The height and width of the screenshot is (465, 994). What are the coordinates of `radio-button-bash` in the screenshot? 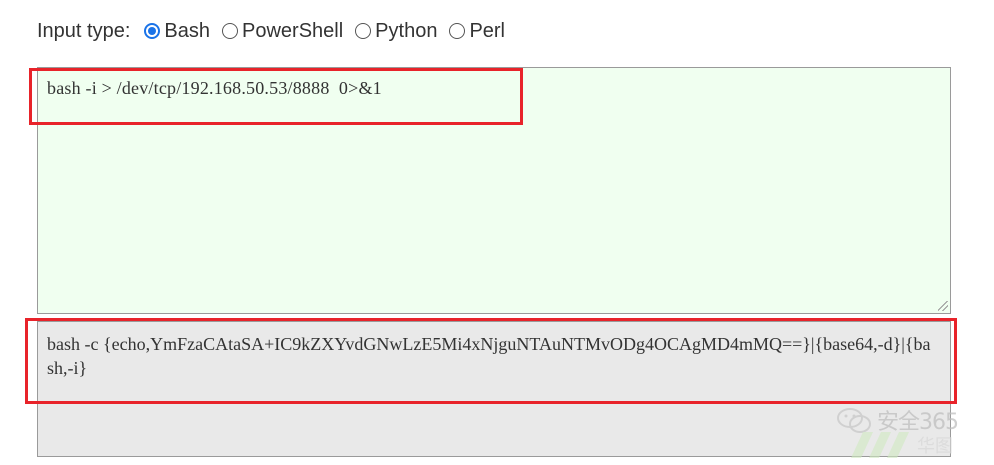 It's located at (152, 31).